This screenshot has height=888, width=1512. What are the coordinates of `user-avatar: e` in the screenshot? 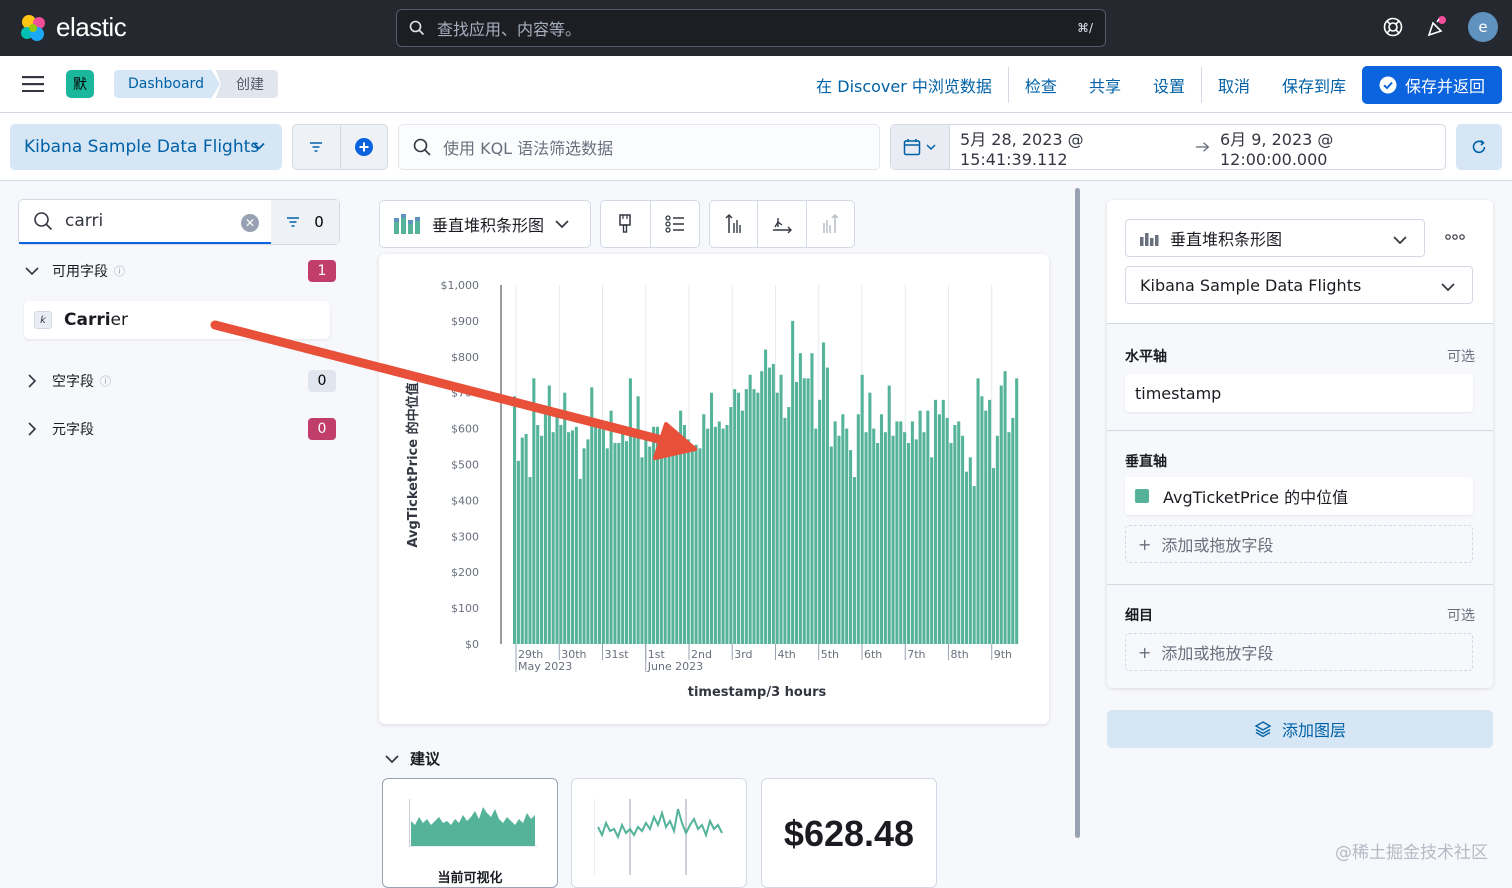 It's located at (1483, 27).